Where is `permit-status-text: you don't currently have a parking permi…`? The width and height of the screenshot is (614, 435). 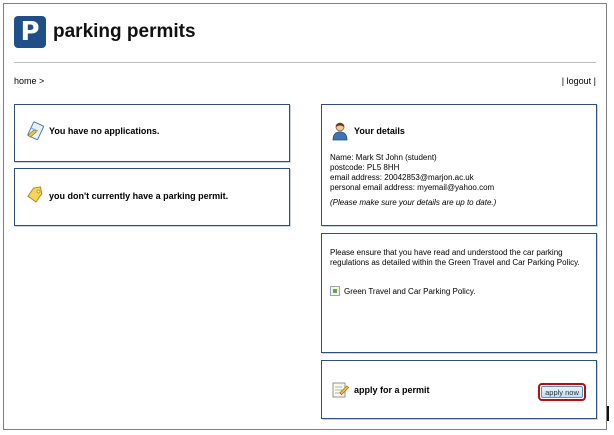
permit-status-text: you don't currently have a parking permi… is located at coordinates (139, 196).